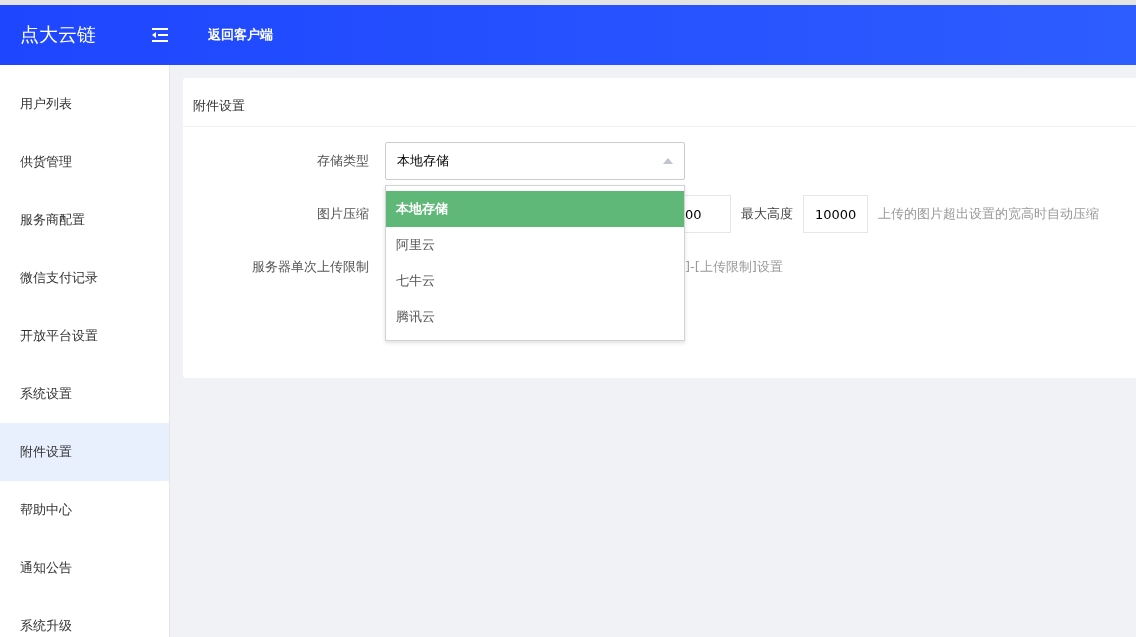 The width and height of the screenshot is (1136, 637). Describe the element at coordinates (734, 267) in the screenshot. I see `hint-text: ]-[上传限制]设置` at that location.